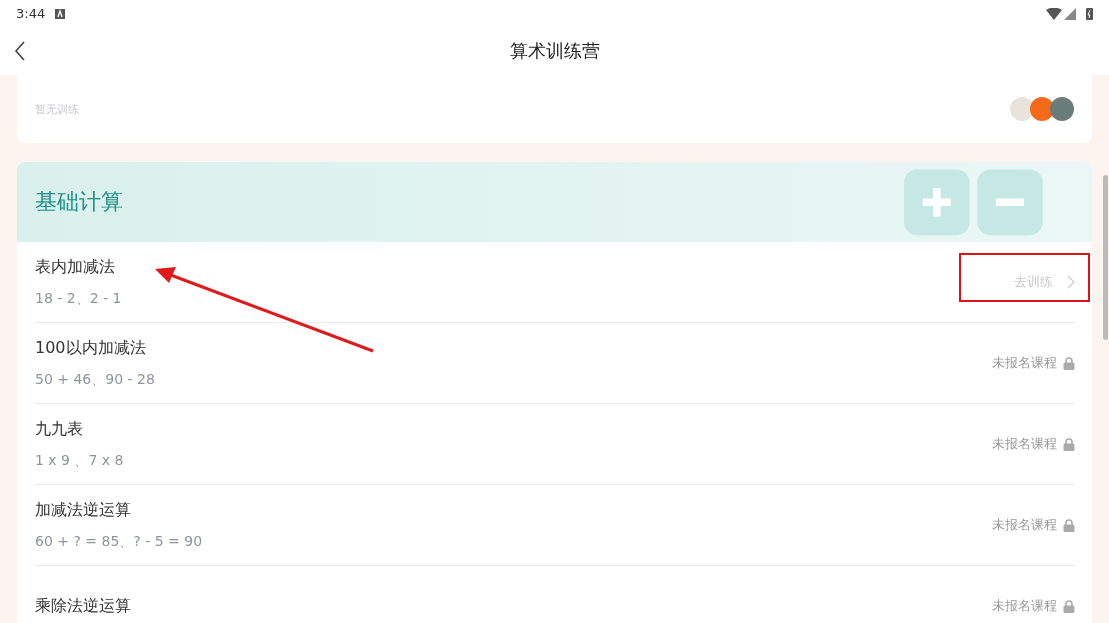  I want to click on section-title: 基础计算, so click(79, 202).